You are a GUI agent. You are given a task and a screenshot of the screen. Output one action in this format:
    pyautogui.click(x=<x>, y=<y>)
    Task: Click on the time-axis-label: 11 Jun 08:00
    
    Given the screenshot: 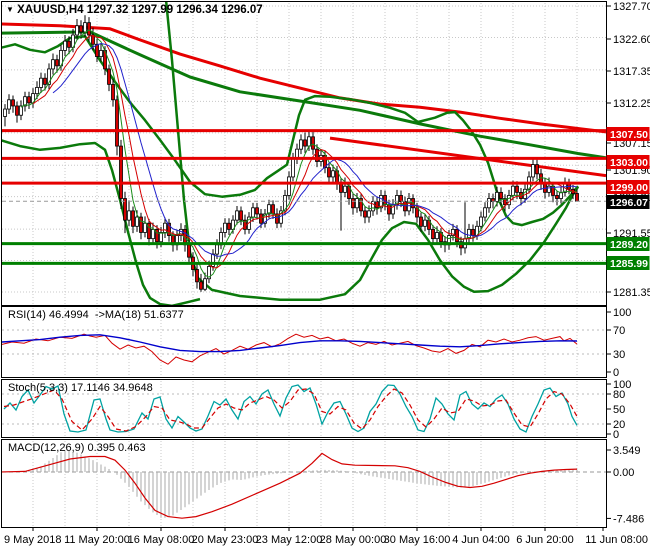 What is the action you would take?
    pyautogui.click(x=616, y=540)
    